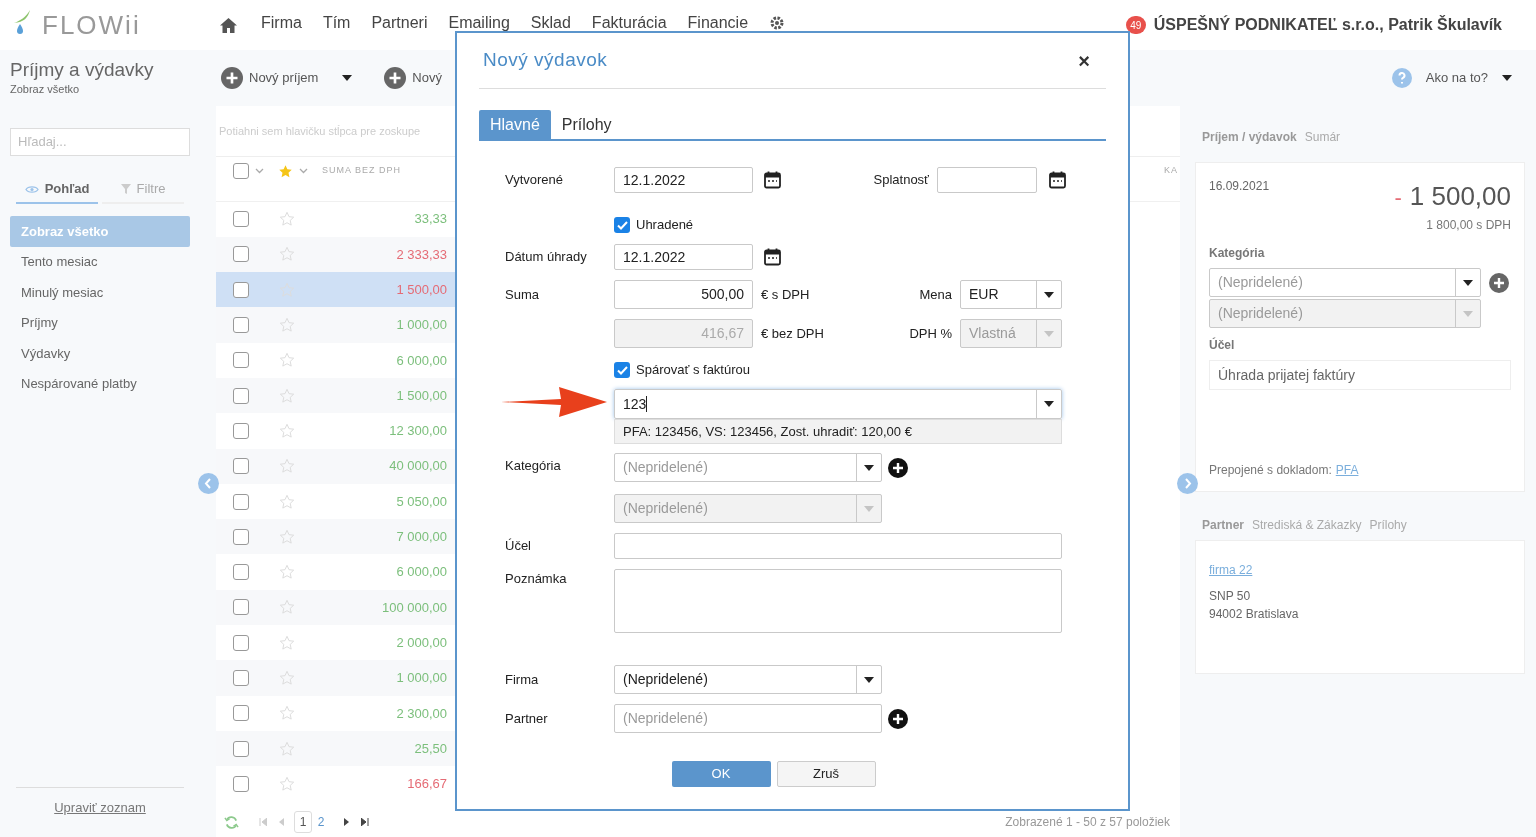 This screenshot has height=837, width=1536. I want to click on table-row: 100 000,00, so click(336, 607).